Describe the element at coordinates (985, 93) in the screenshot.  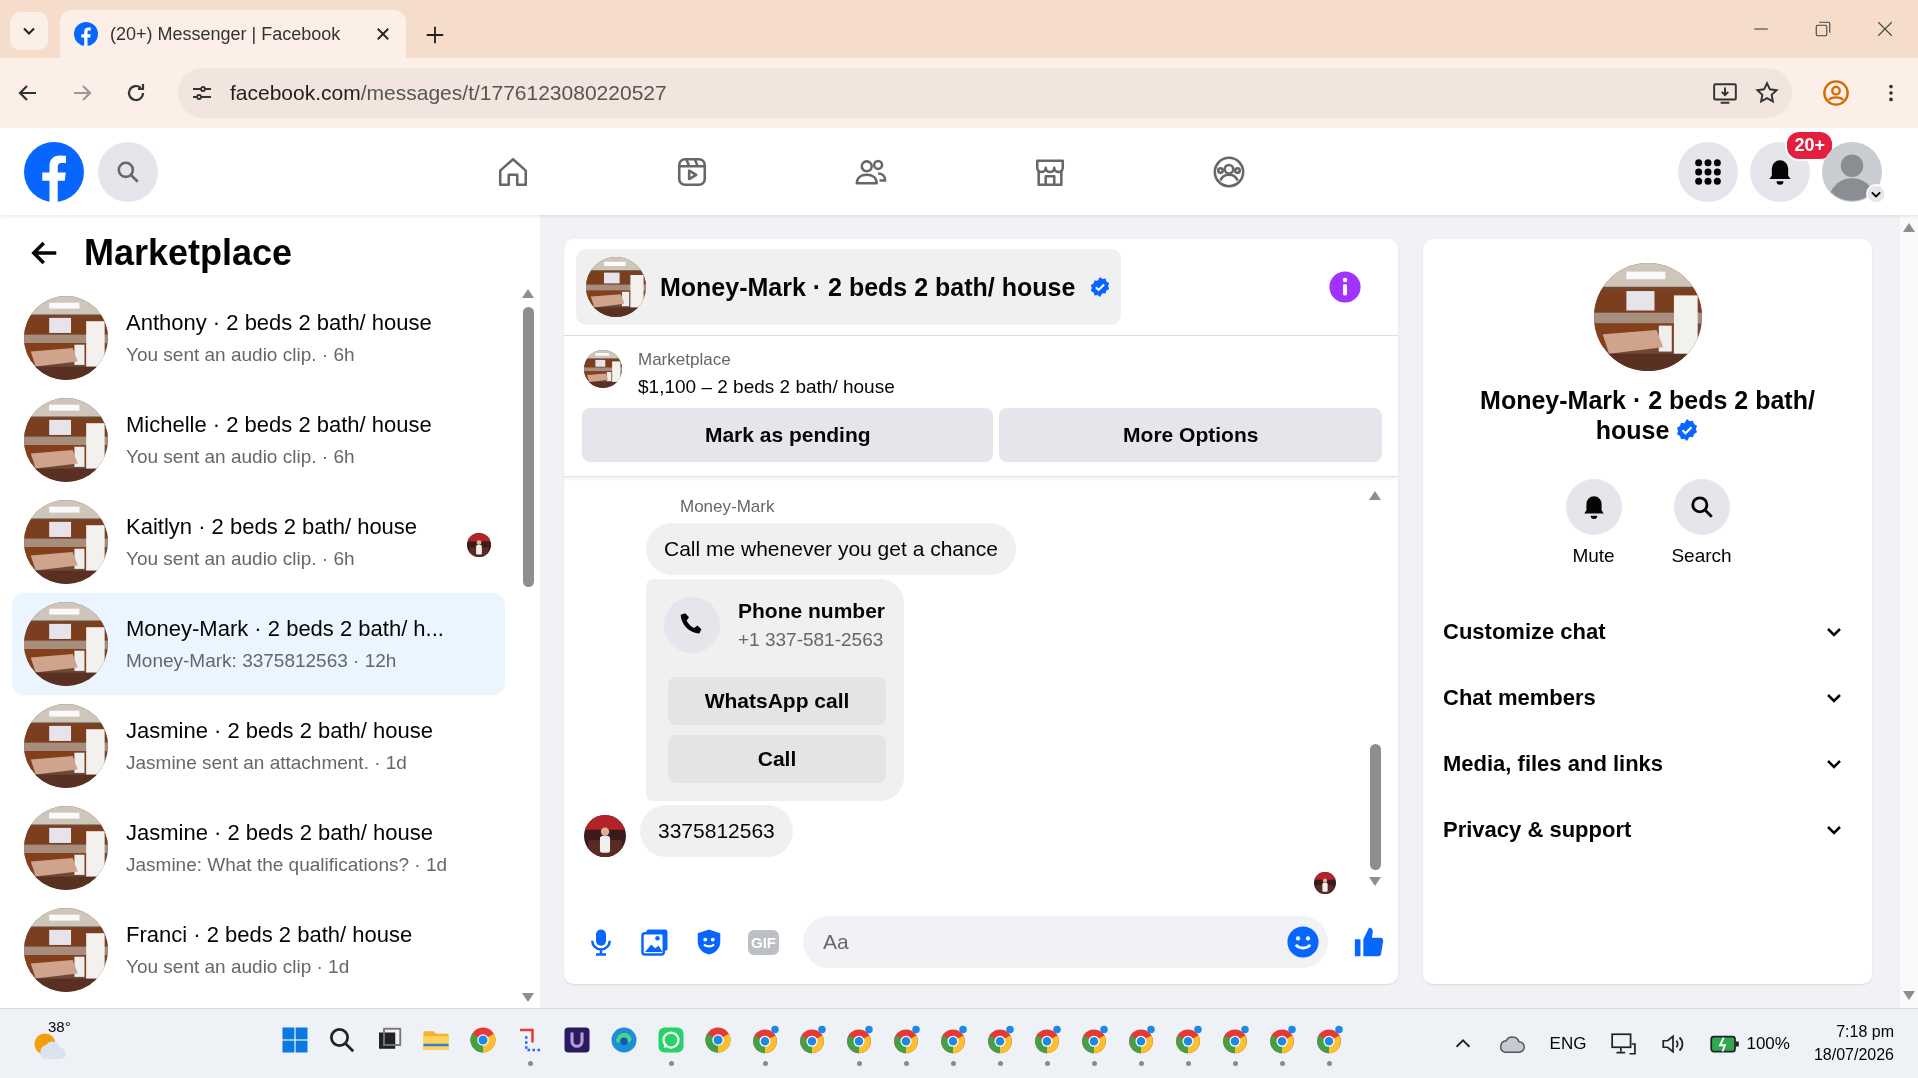
I see `address-bar: facebook.com/messages/t/1776123080220527` at that location.